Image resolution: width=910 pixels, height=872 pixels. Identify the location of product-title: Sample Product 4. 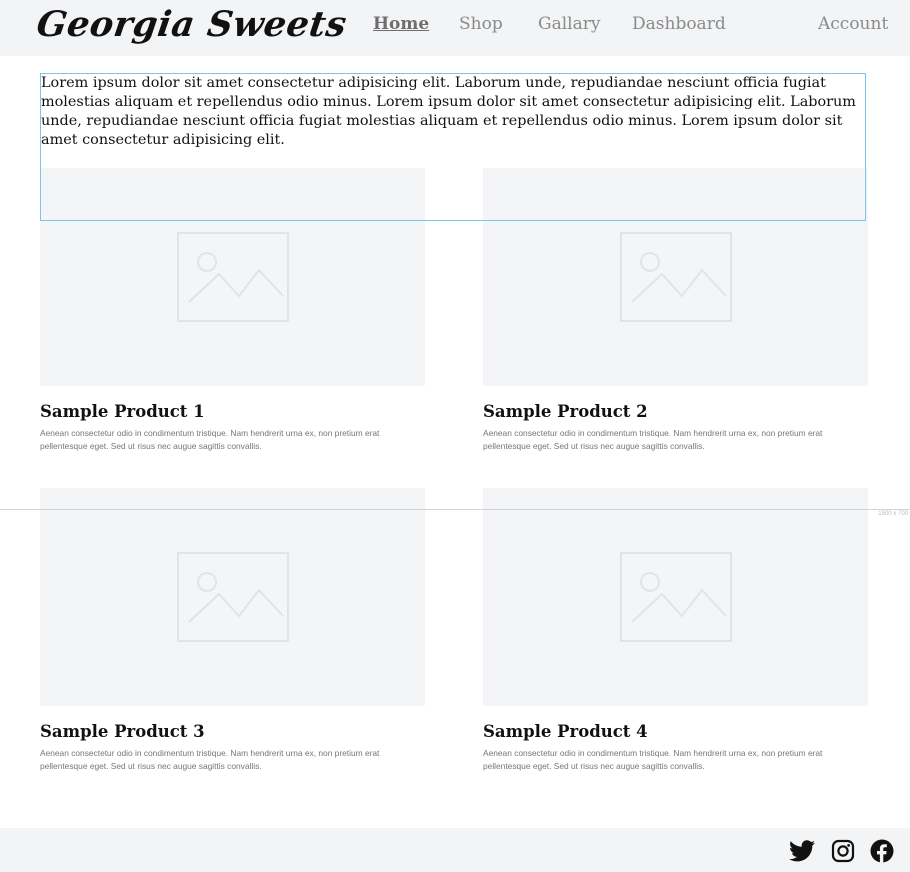
(675, 731).